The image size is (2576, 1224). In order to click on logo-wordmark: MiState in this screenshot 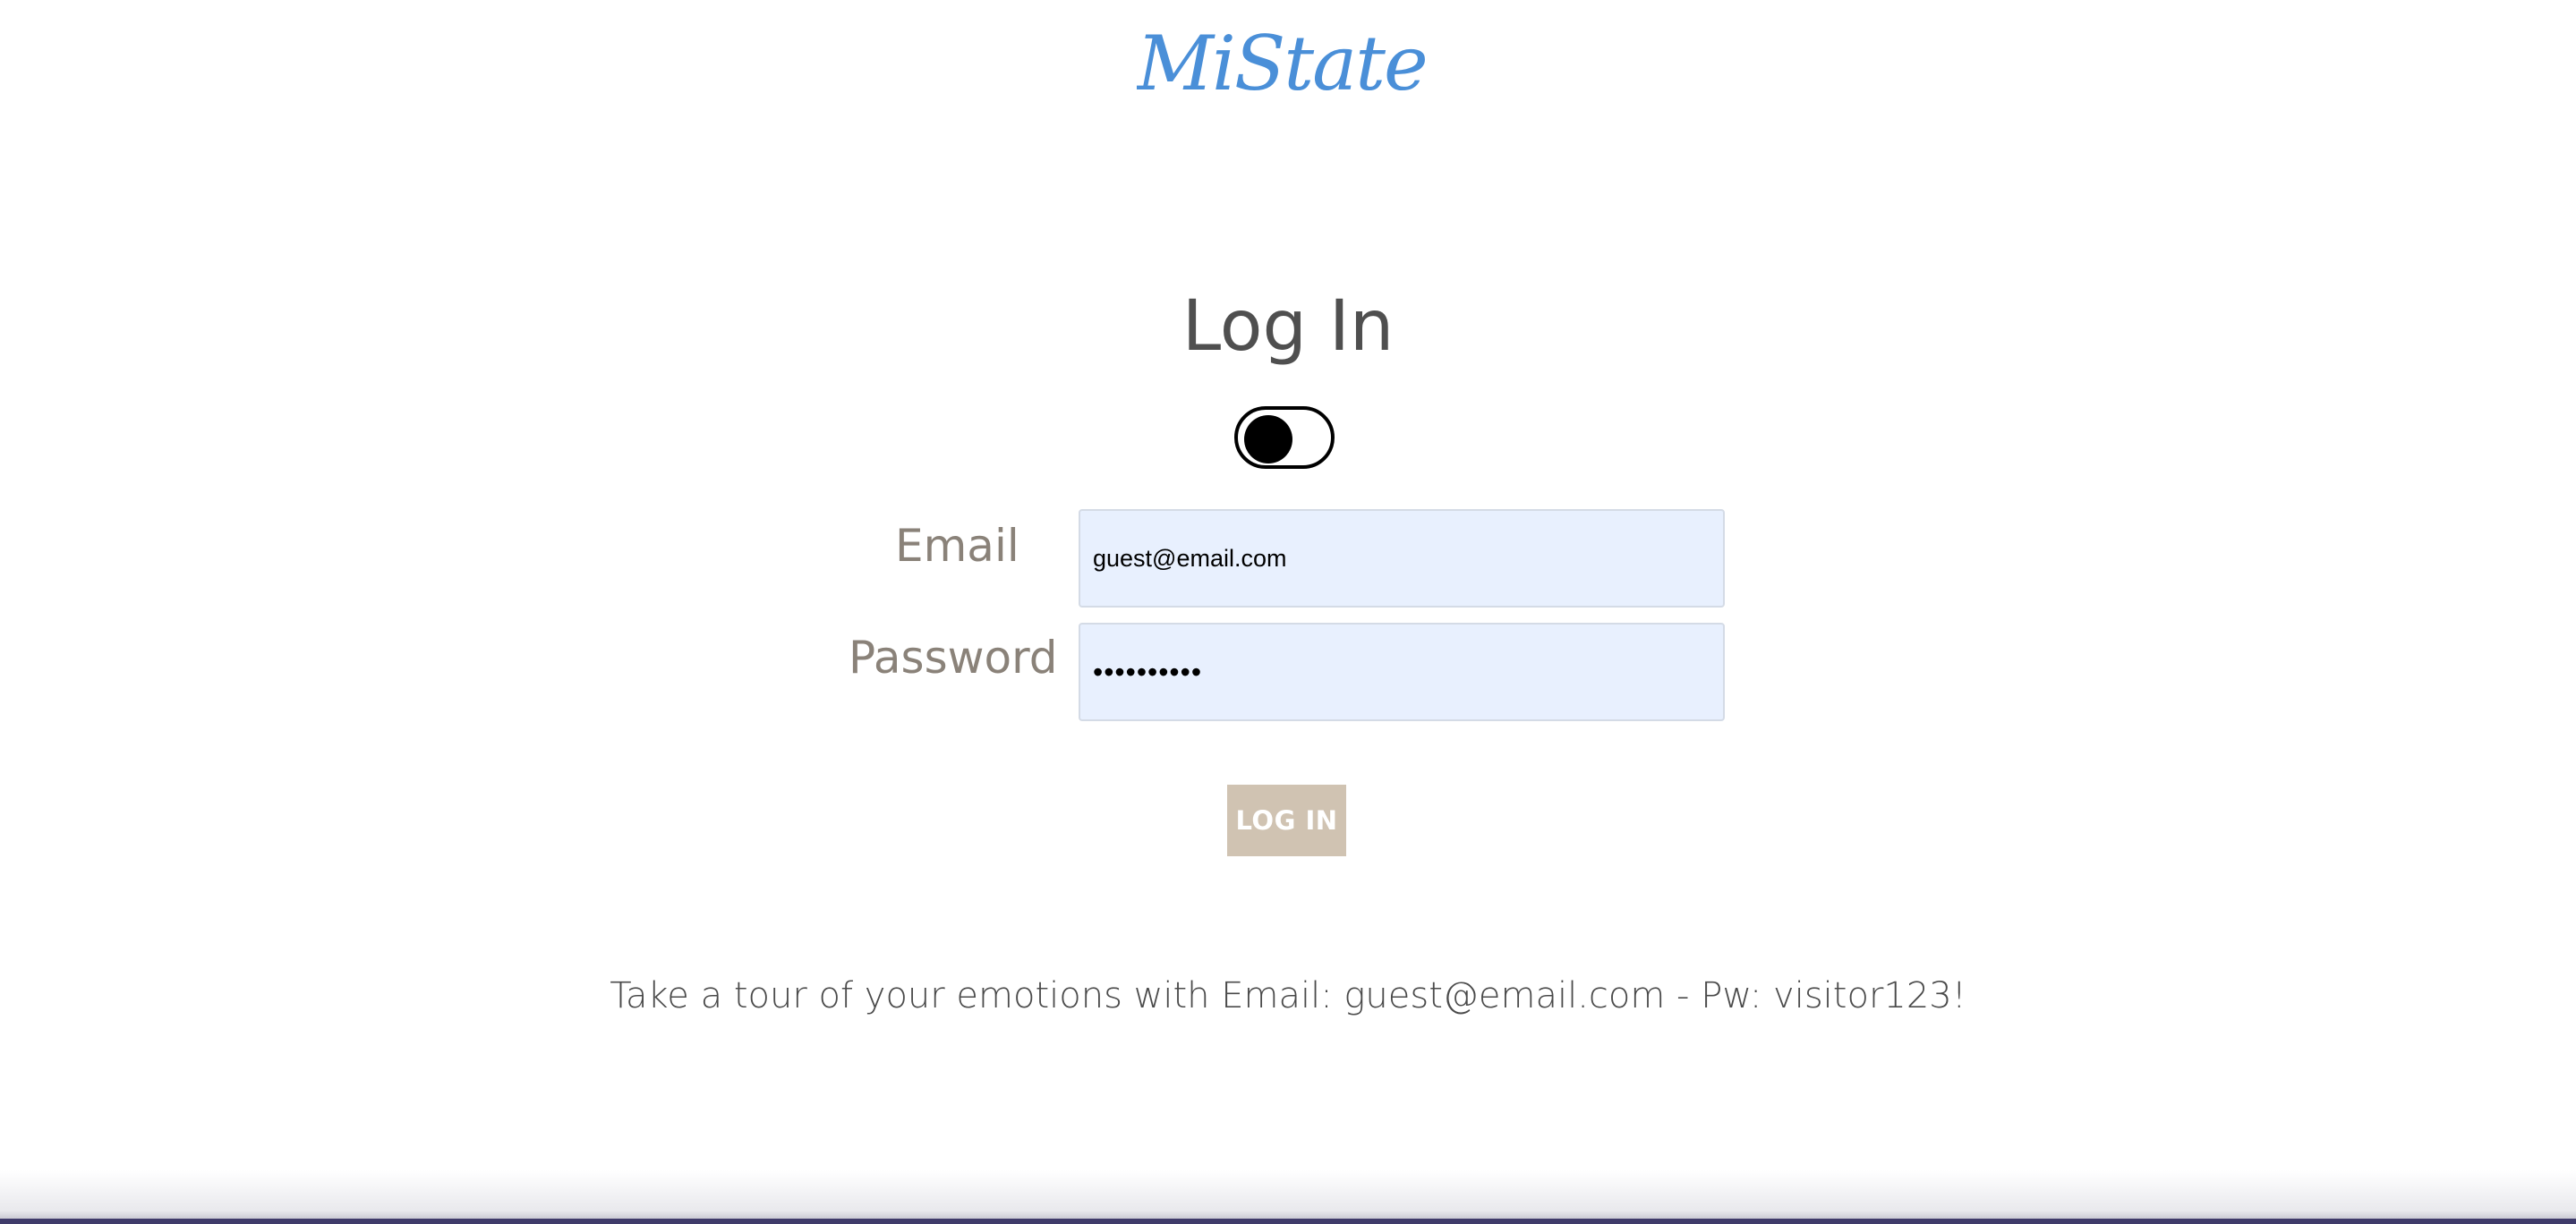, I will do `click(1282, 63)`.